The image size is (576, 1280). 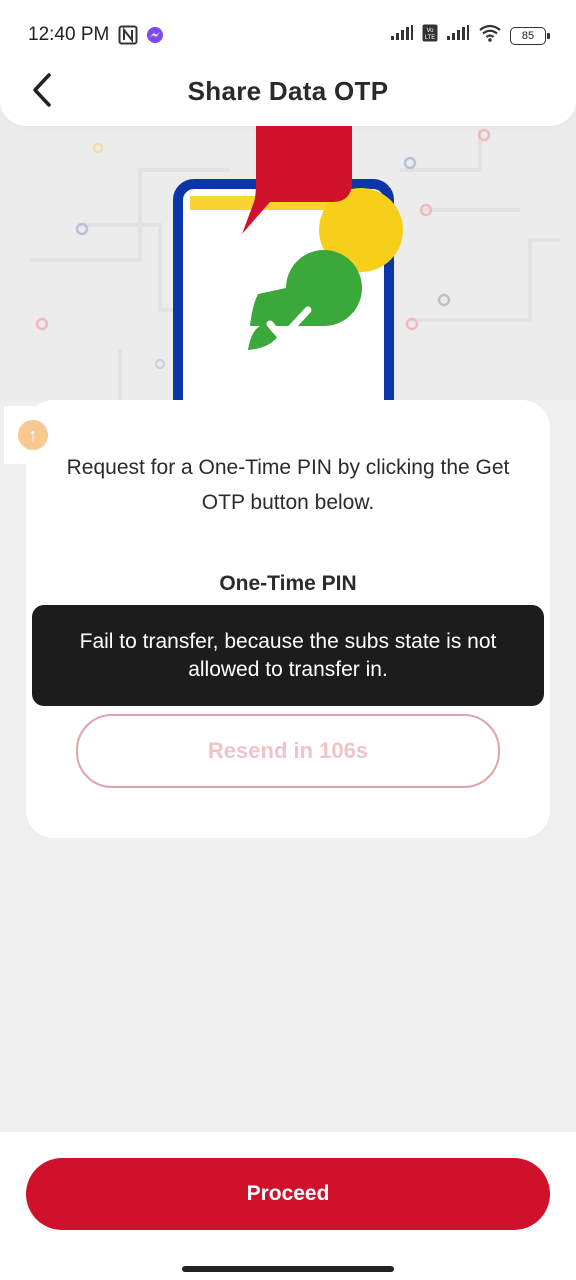 What do you see at coordinates (288, 35) in the screenshot?
I see `status-bar: 12:40 PM Vo LTE 85` at bounding box center [288, 35].